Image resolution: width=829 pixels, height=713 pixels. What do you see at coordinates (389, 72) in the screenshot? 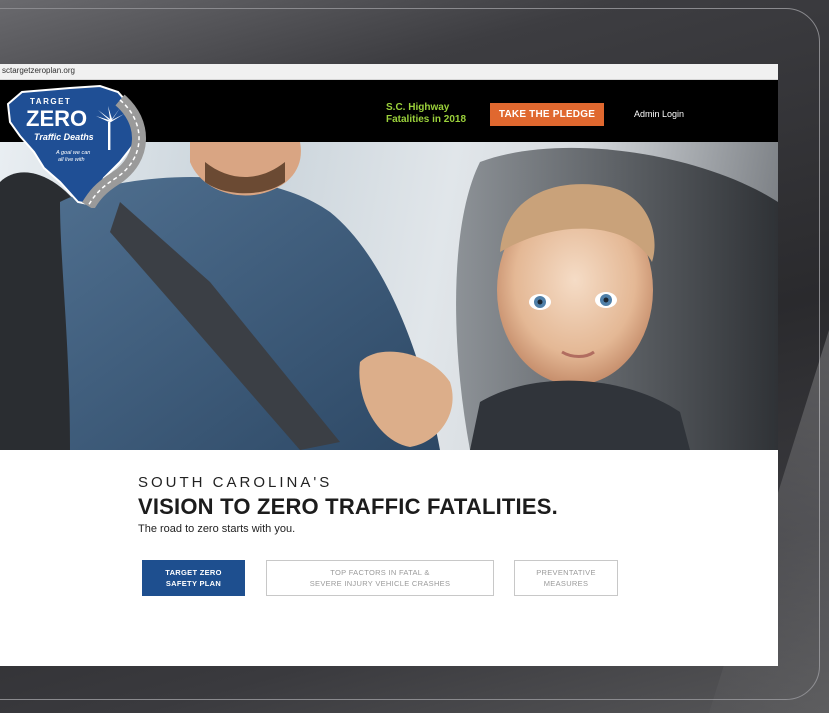
I see `address-bar: sctargetzeroplan.org` at bounding box center [389, 72].